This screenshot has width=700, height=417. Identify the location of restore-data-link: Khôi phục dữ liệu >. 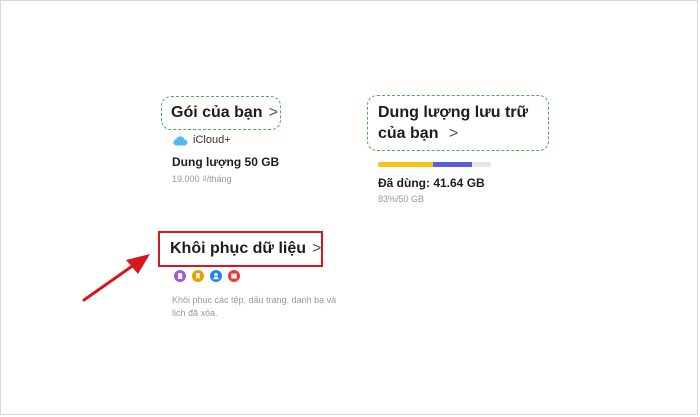
(240, 249).